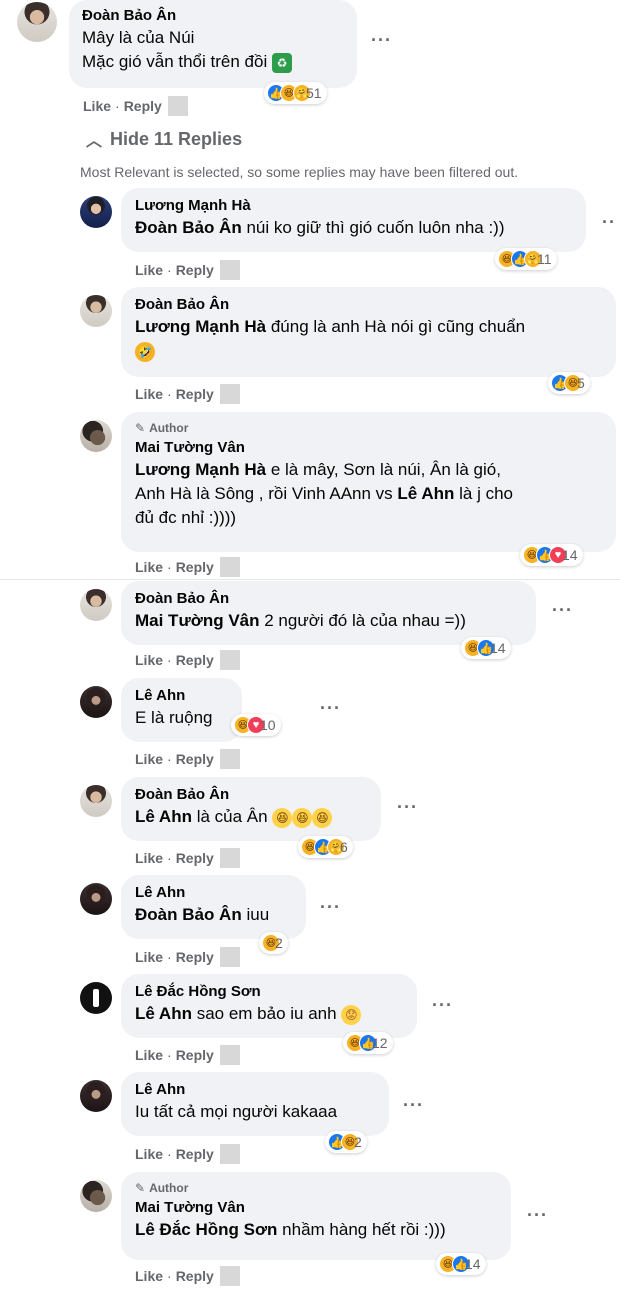 Image resolution: width=620 pixels, height=1294 pixels. Describe the element at coordinates (551, 555) in the screenshot. I see `reaction-summary: 😆 👍 ♥ 14` at that location.